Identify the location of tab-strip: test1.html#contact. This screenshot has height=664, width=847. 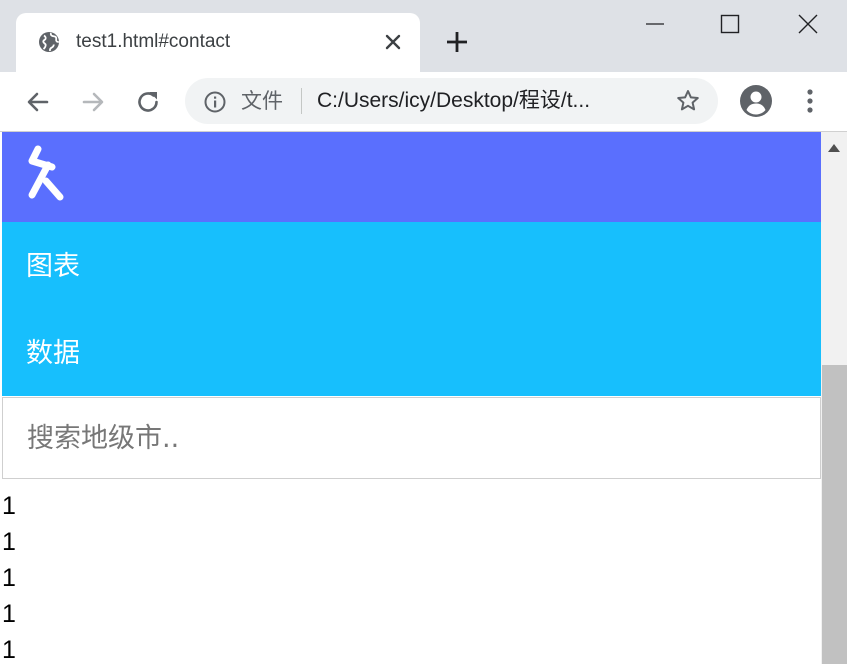
(423, 36).